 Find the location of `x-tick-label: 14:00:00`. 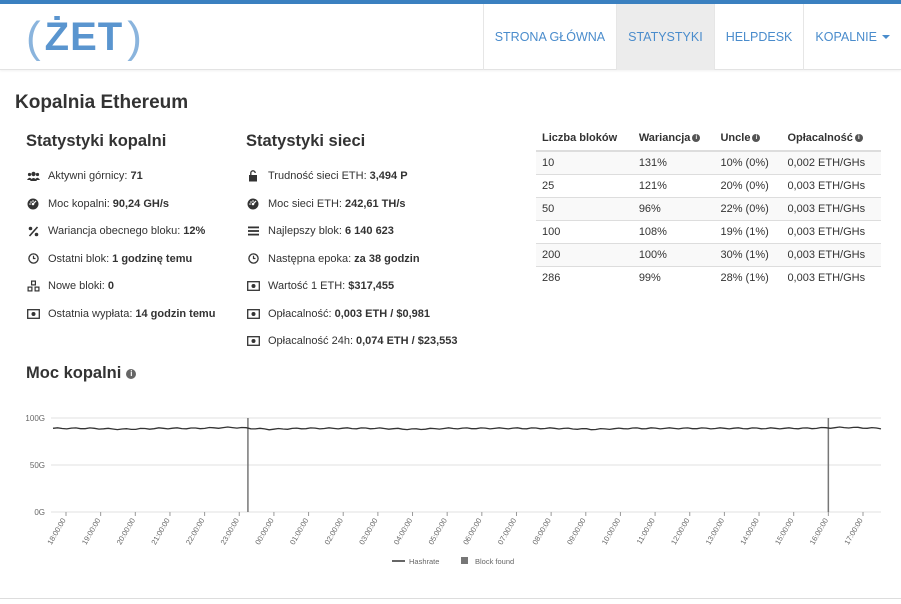

x-tick-label: 14:00:00 is located at coordinates (749, 532).